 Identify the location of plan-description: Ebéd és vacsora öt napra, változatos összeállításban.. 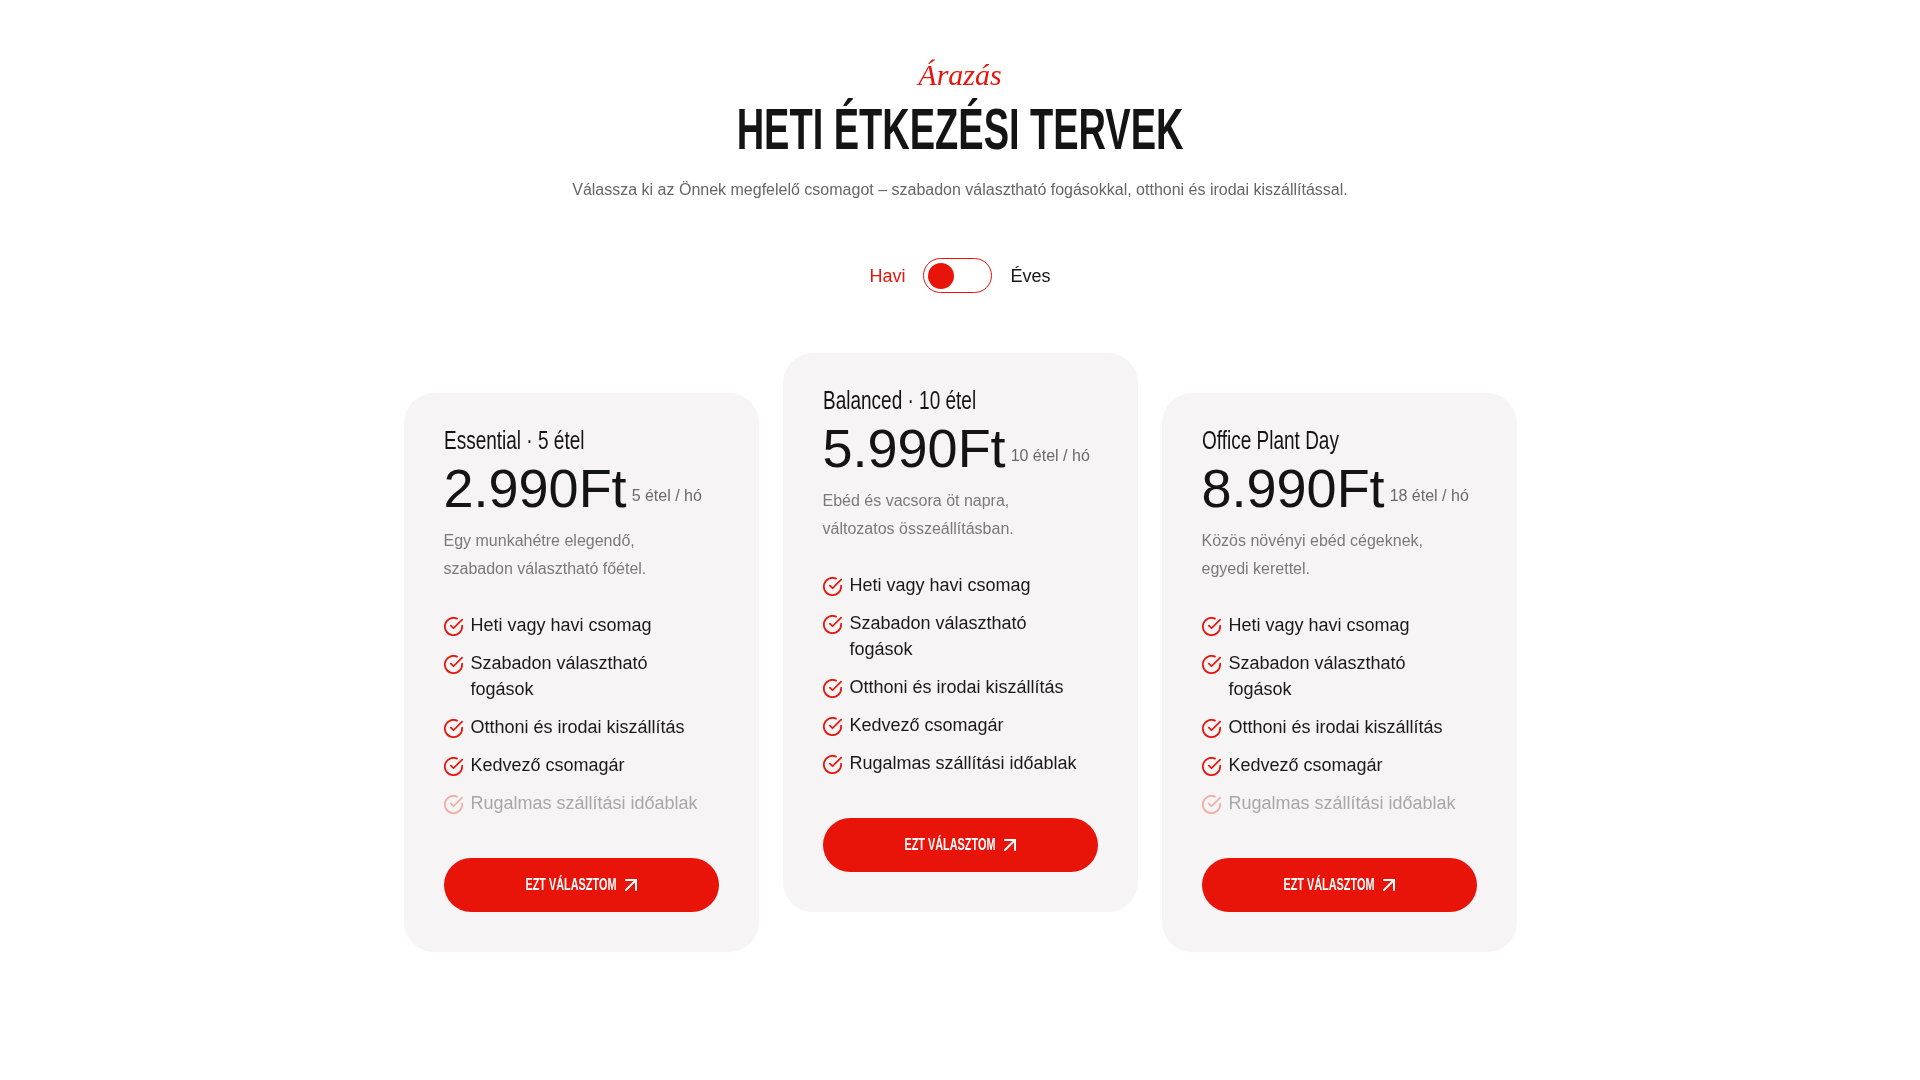
(918, 515).